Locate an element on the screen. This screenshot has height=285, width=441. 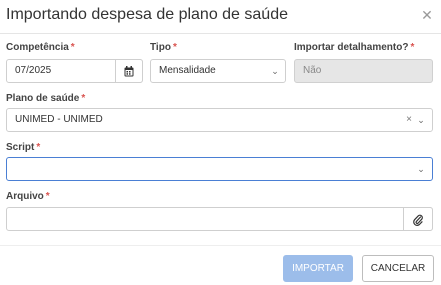
arquivo-field is located at coordinates (219, 219).